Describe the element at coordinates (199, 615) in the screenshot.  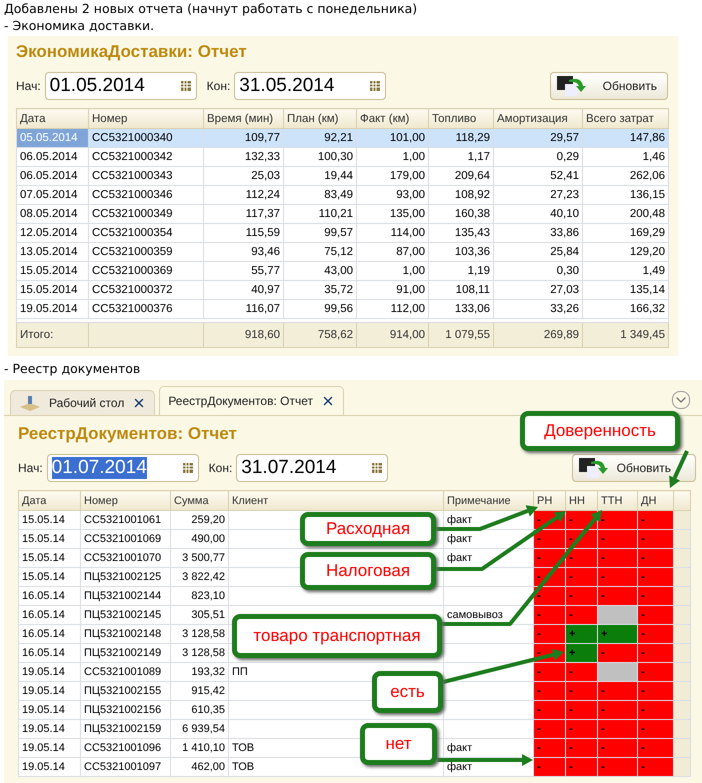
I see `table-cell: 305,51` at that location.